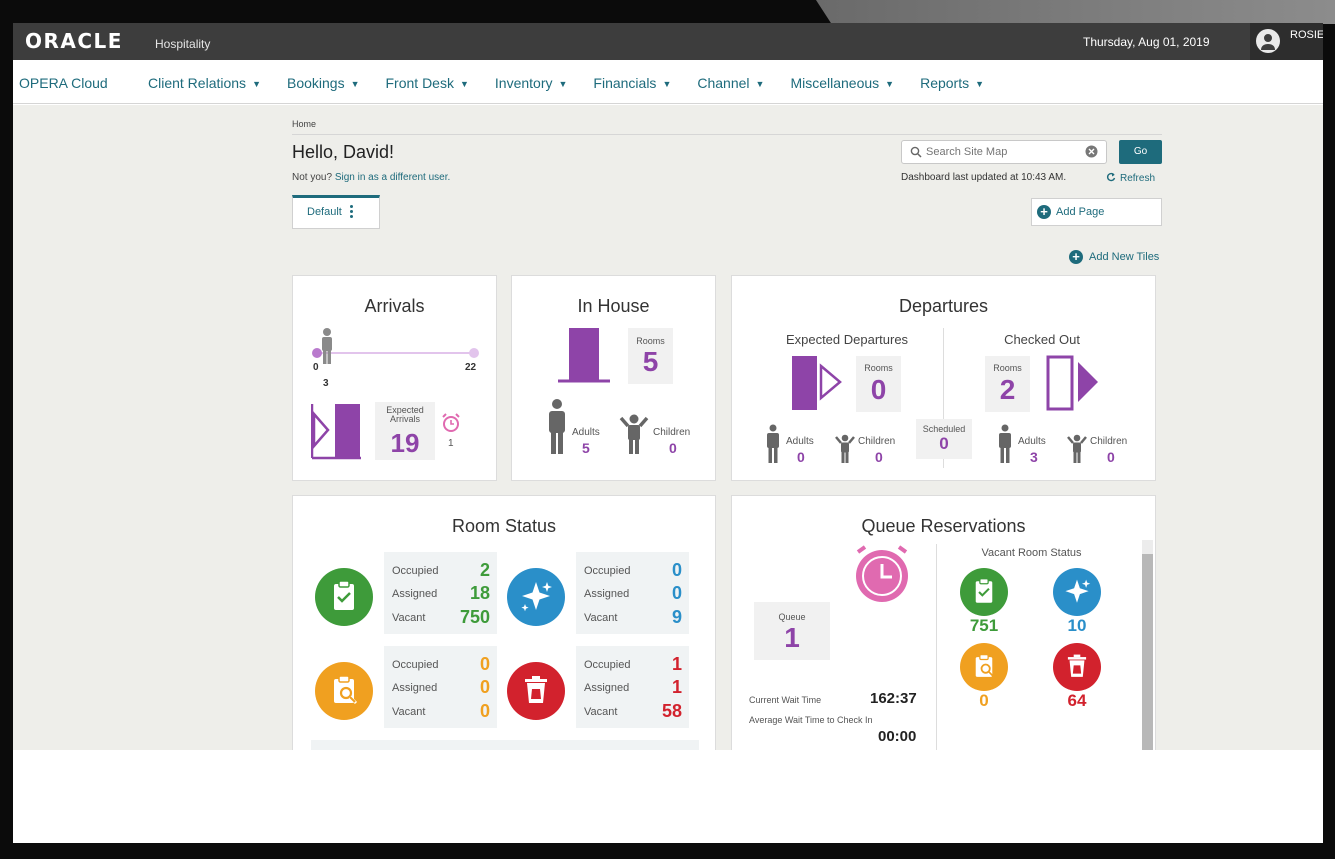 Image resolution: width=1335 pixels, height=859 pixels. I want to click on current-wait-label: Current Wait Time, so click(785, 700).